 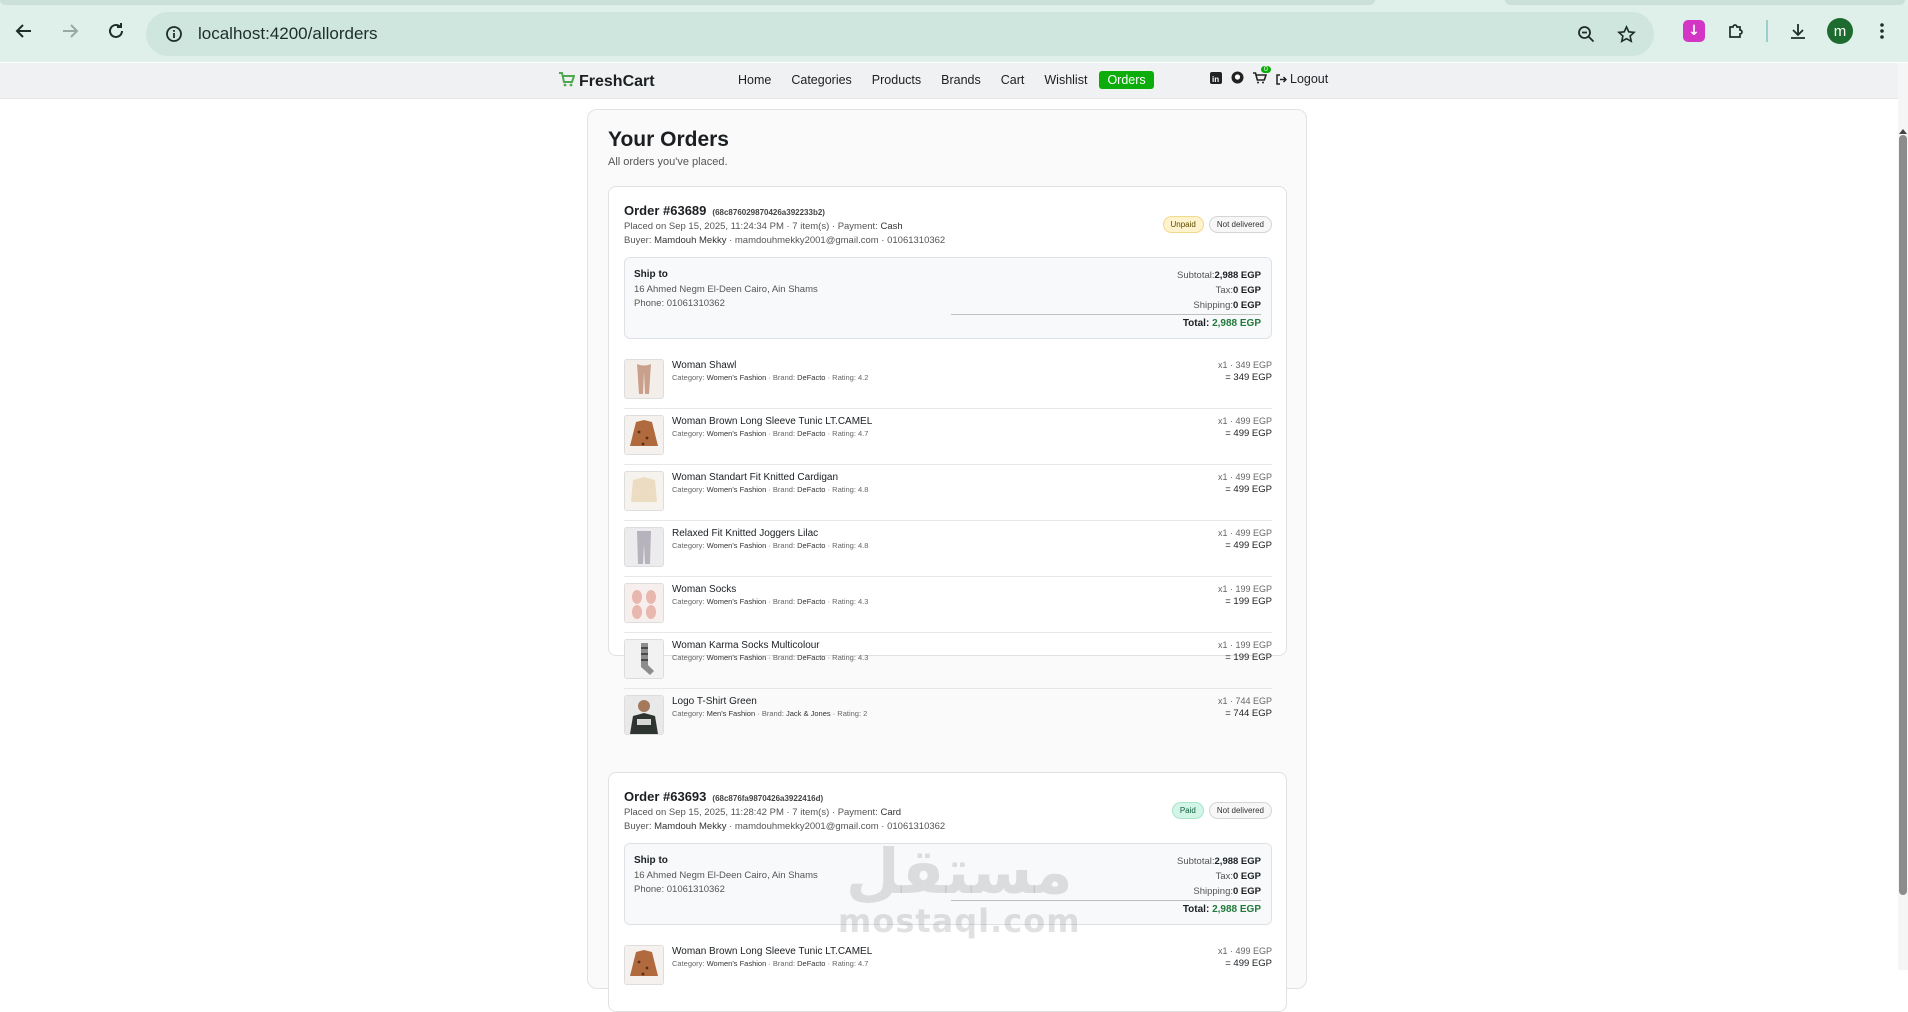 What do you see at coordinates (1798, 31) in the screenshot?
I see `downloads-icon` at bounding box center [1798, 31].